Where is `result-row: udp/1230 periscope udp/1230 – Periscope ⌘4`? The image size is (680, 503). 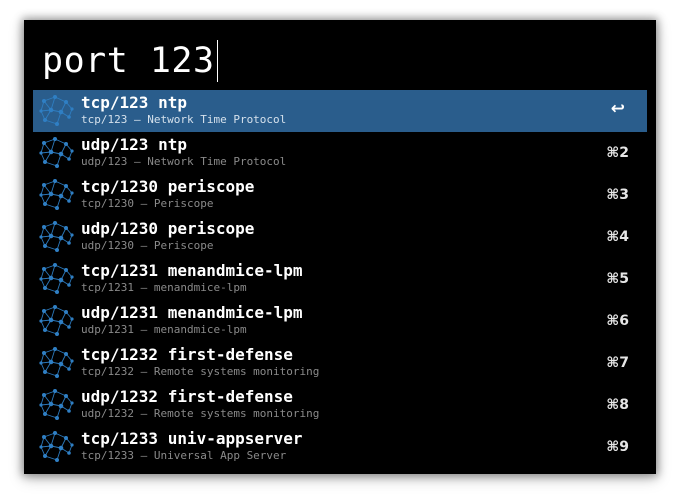 result-row: udp/1230 periscope udp/1230 – Periscope ⌘4 is located at coordinates (340, 237).